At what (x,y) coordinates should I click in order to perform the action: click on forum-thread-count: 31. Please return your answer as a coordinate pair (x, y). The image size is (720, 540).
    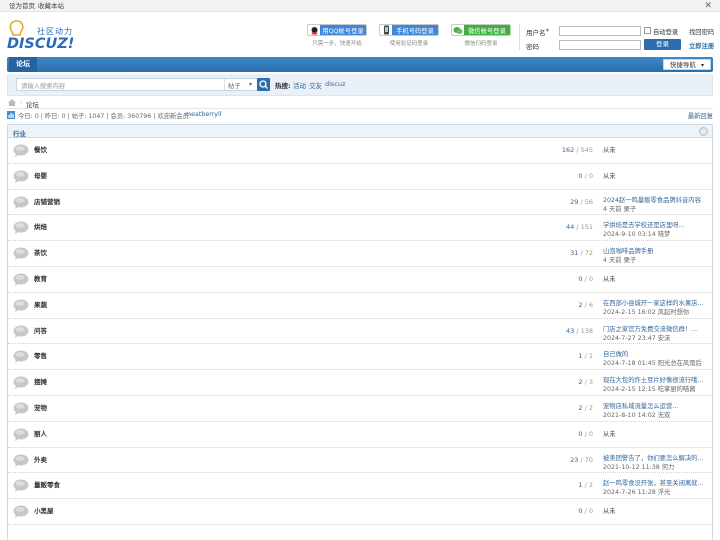
    Looking at the image, I should click on (574, 253).